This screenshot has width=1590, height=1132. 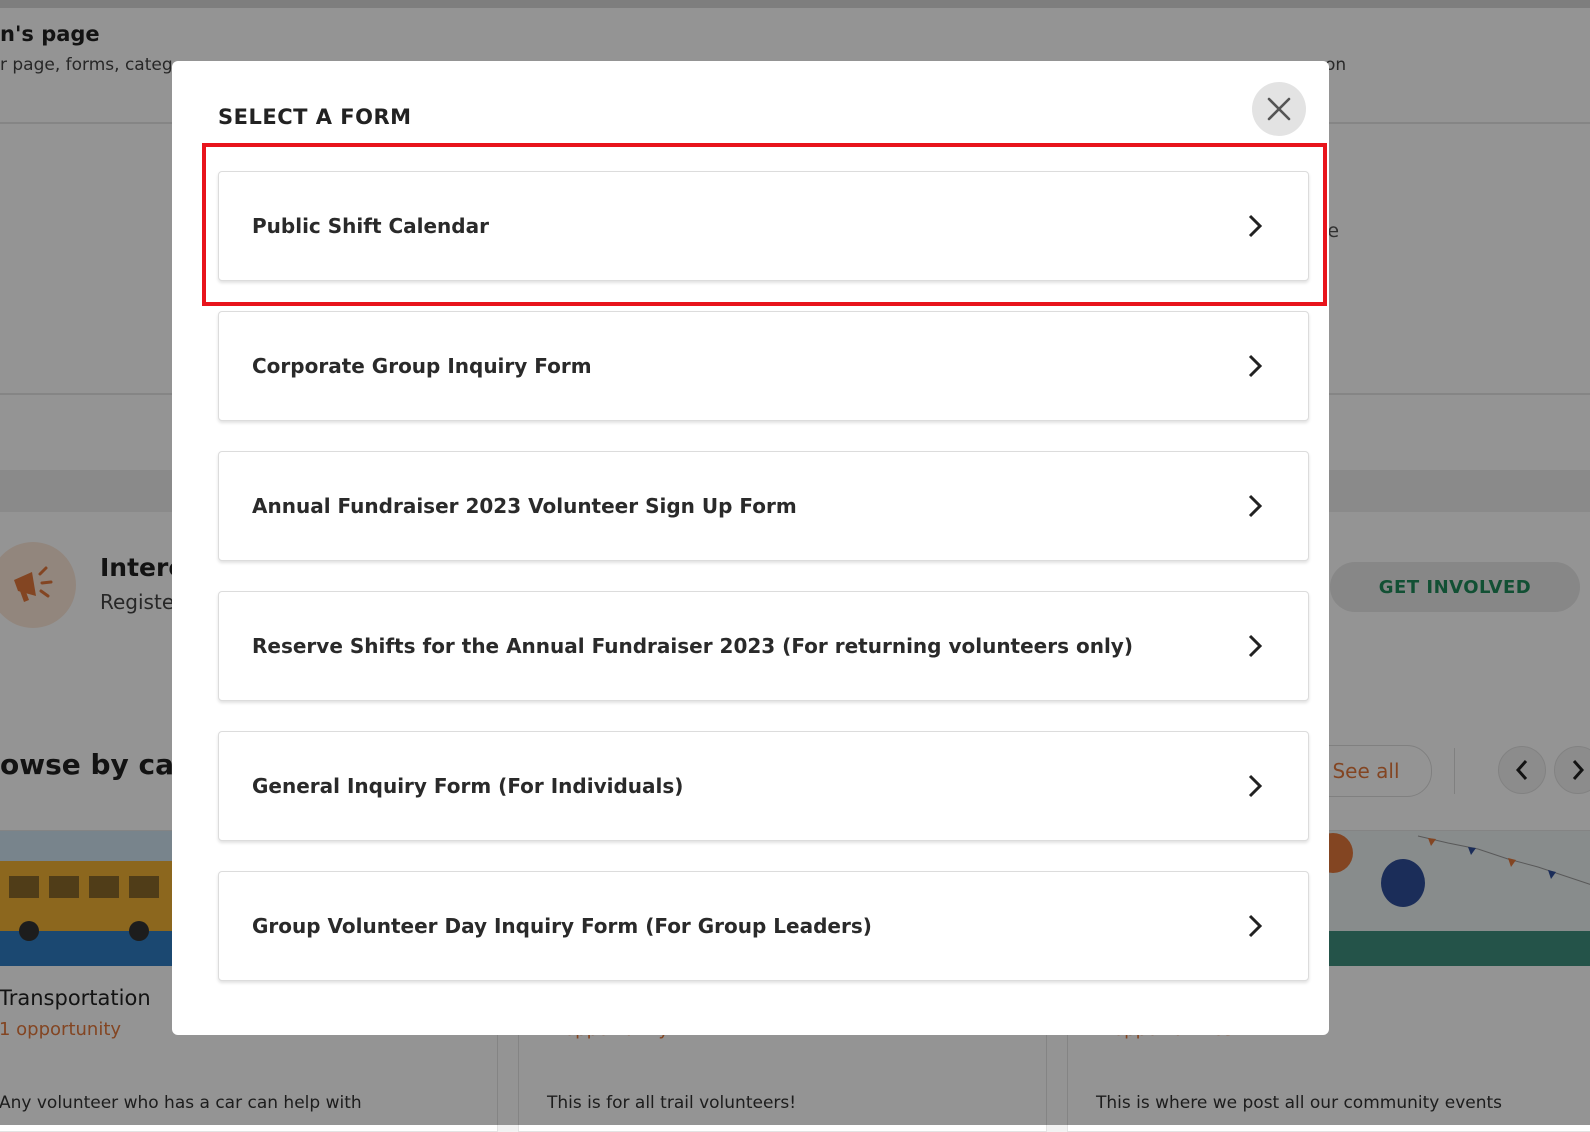 What do you see at coordinates (315, 117) in the screenshot?
I see `modal-title: SELECT A FORM` at bounding box center [315, 117].